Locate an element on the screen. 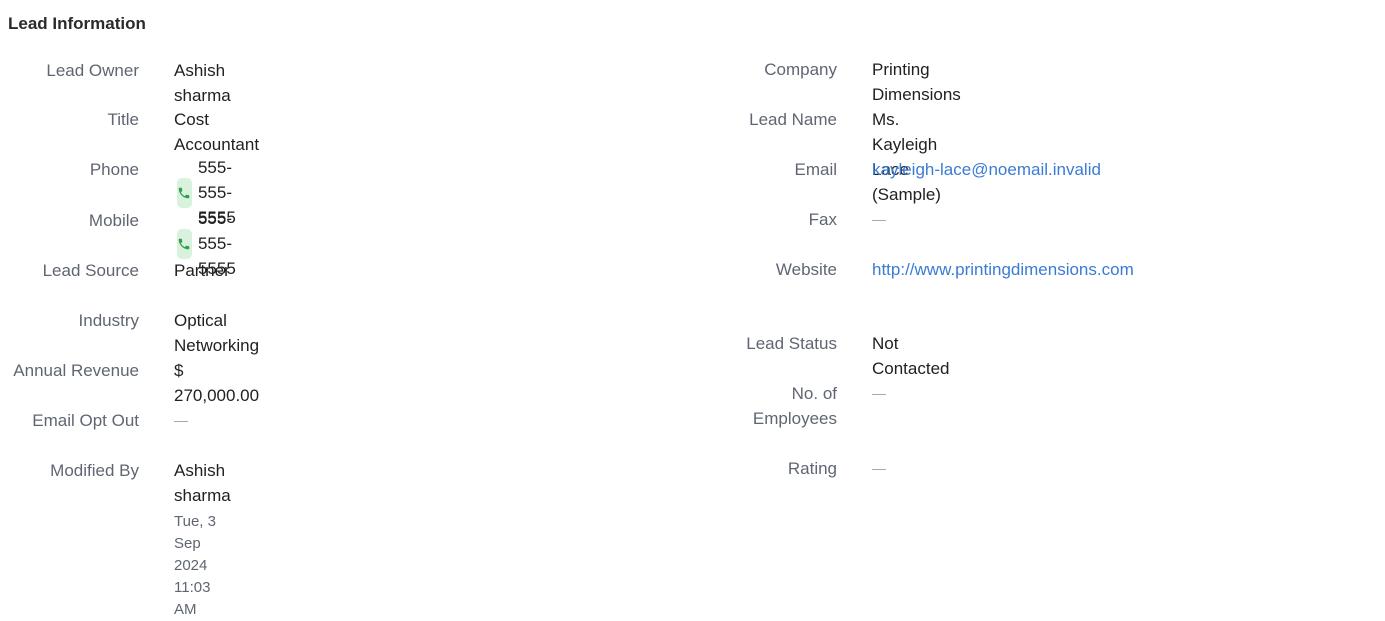 The image size is (1385, 621). field-label: Lead Source is located at coordinates (90, 270).